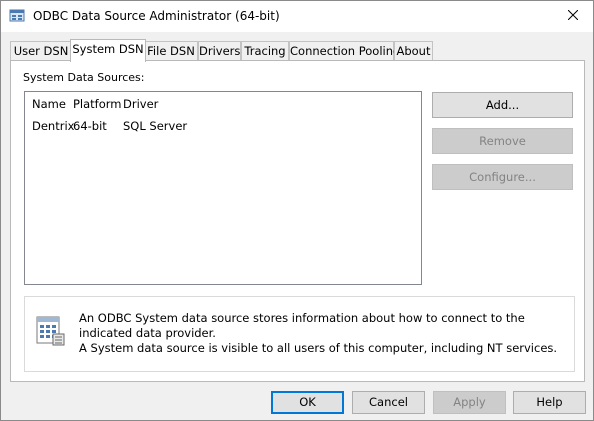  Describe the element at coordinates (171, 51) in the screenshot. I see `tab-file-dsn: File DSN` at that location.